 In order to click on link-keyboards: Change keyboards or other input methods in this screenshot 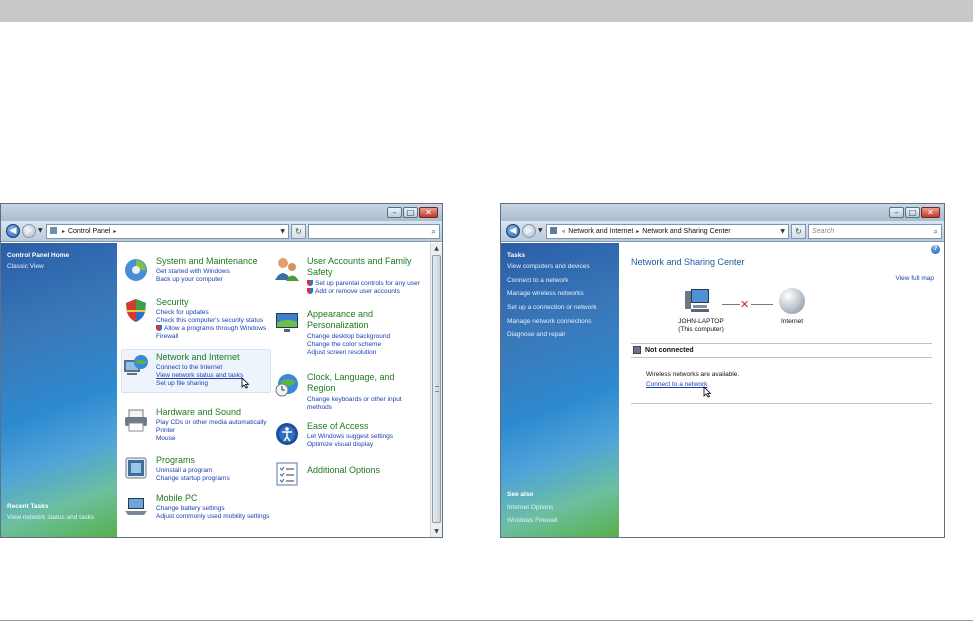, I will do `click(366, 404)`.